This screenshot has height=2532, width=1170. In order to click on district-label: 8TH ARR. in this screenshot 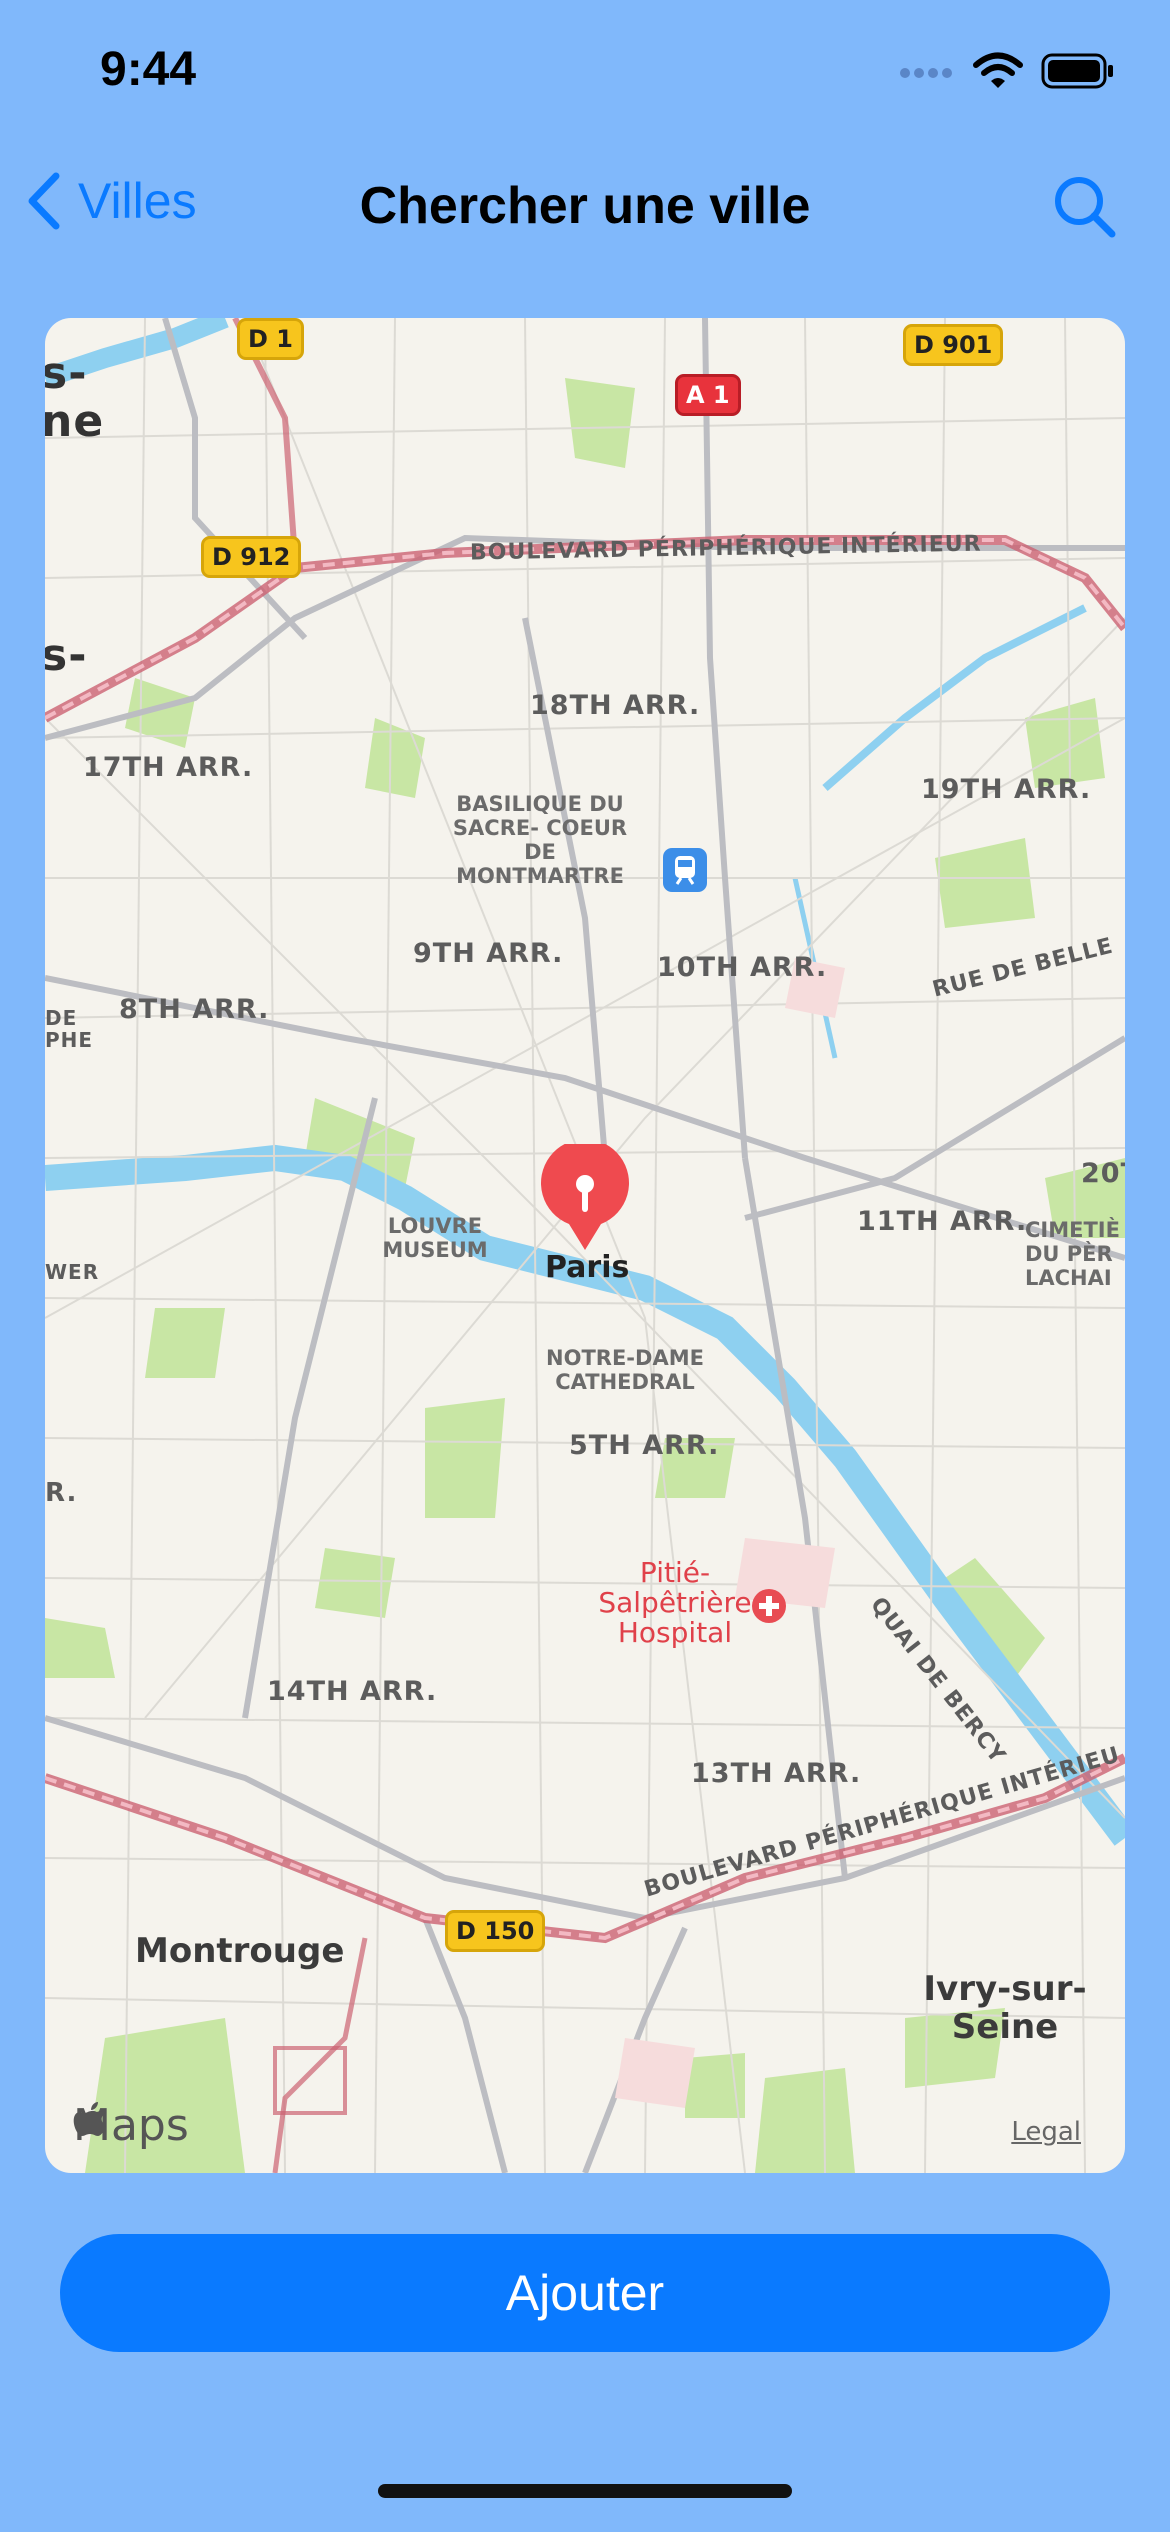, I will do `click(194, 1009)`.